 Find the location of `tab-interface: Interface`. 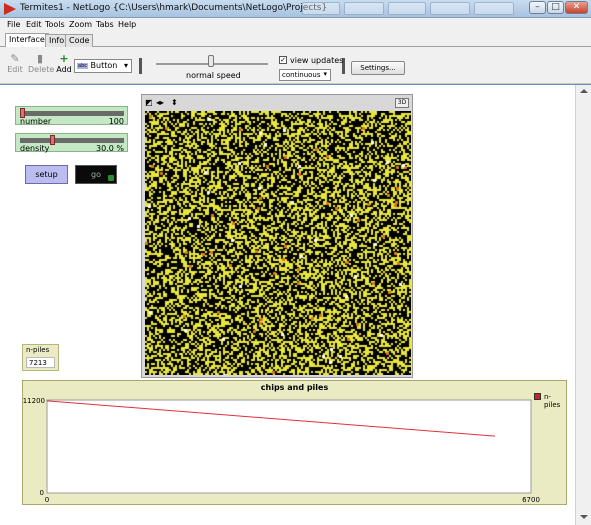

tab-interface: Interface is located at coordinates (27, 40).